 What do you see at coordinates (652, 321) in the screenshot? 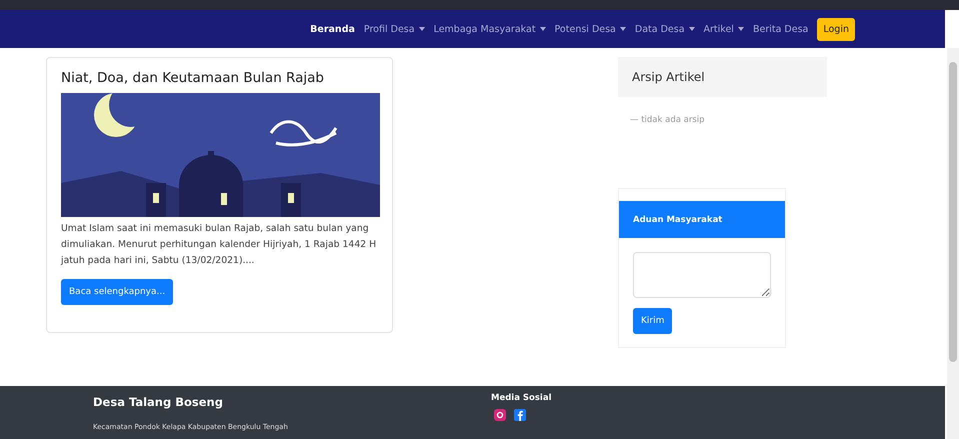
I see `send-button: Kirim` at bounding box center [652, 321].